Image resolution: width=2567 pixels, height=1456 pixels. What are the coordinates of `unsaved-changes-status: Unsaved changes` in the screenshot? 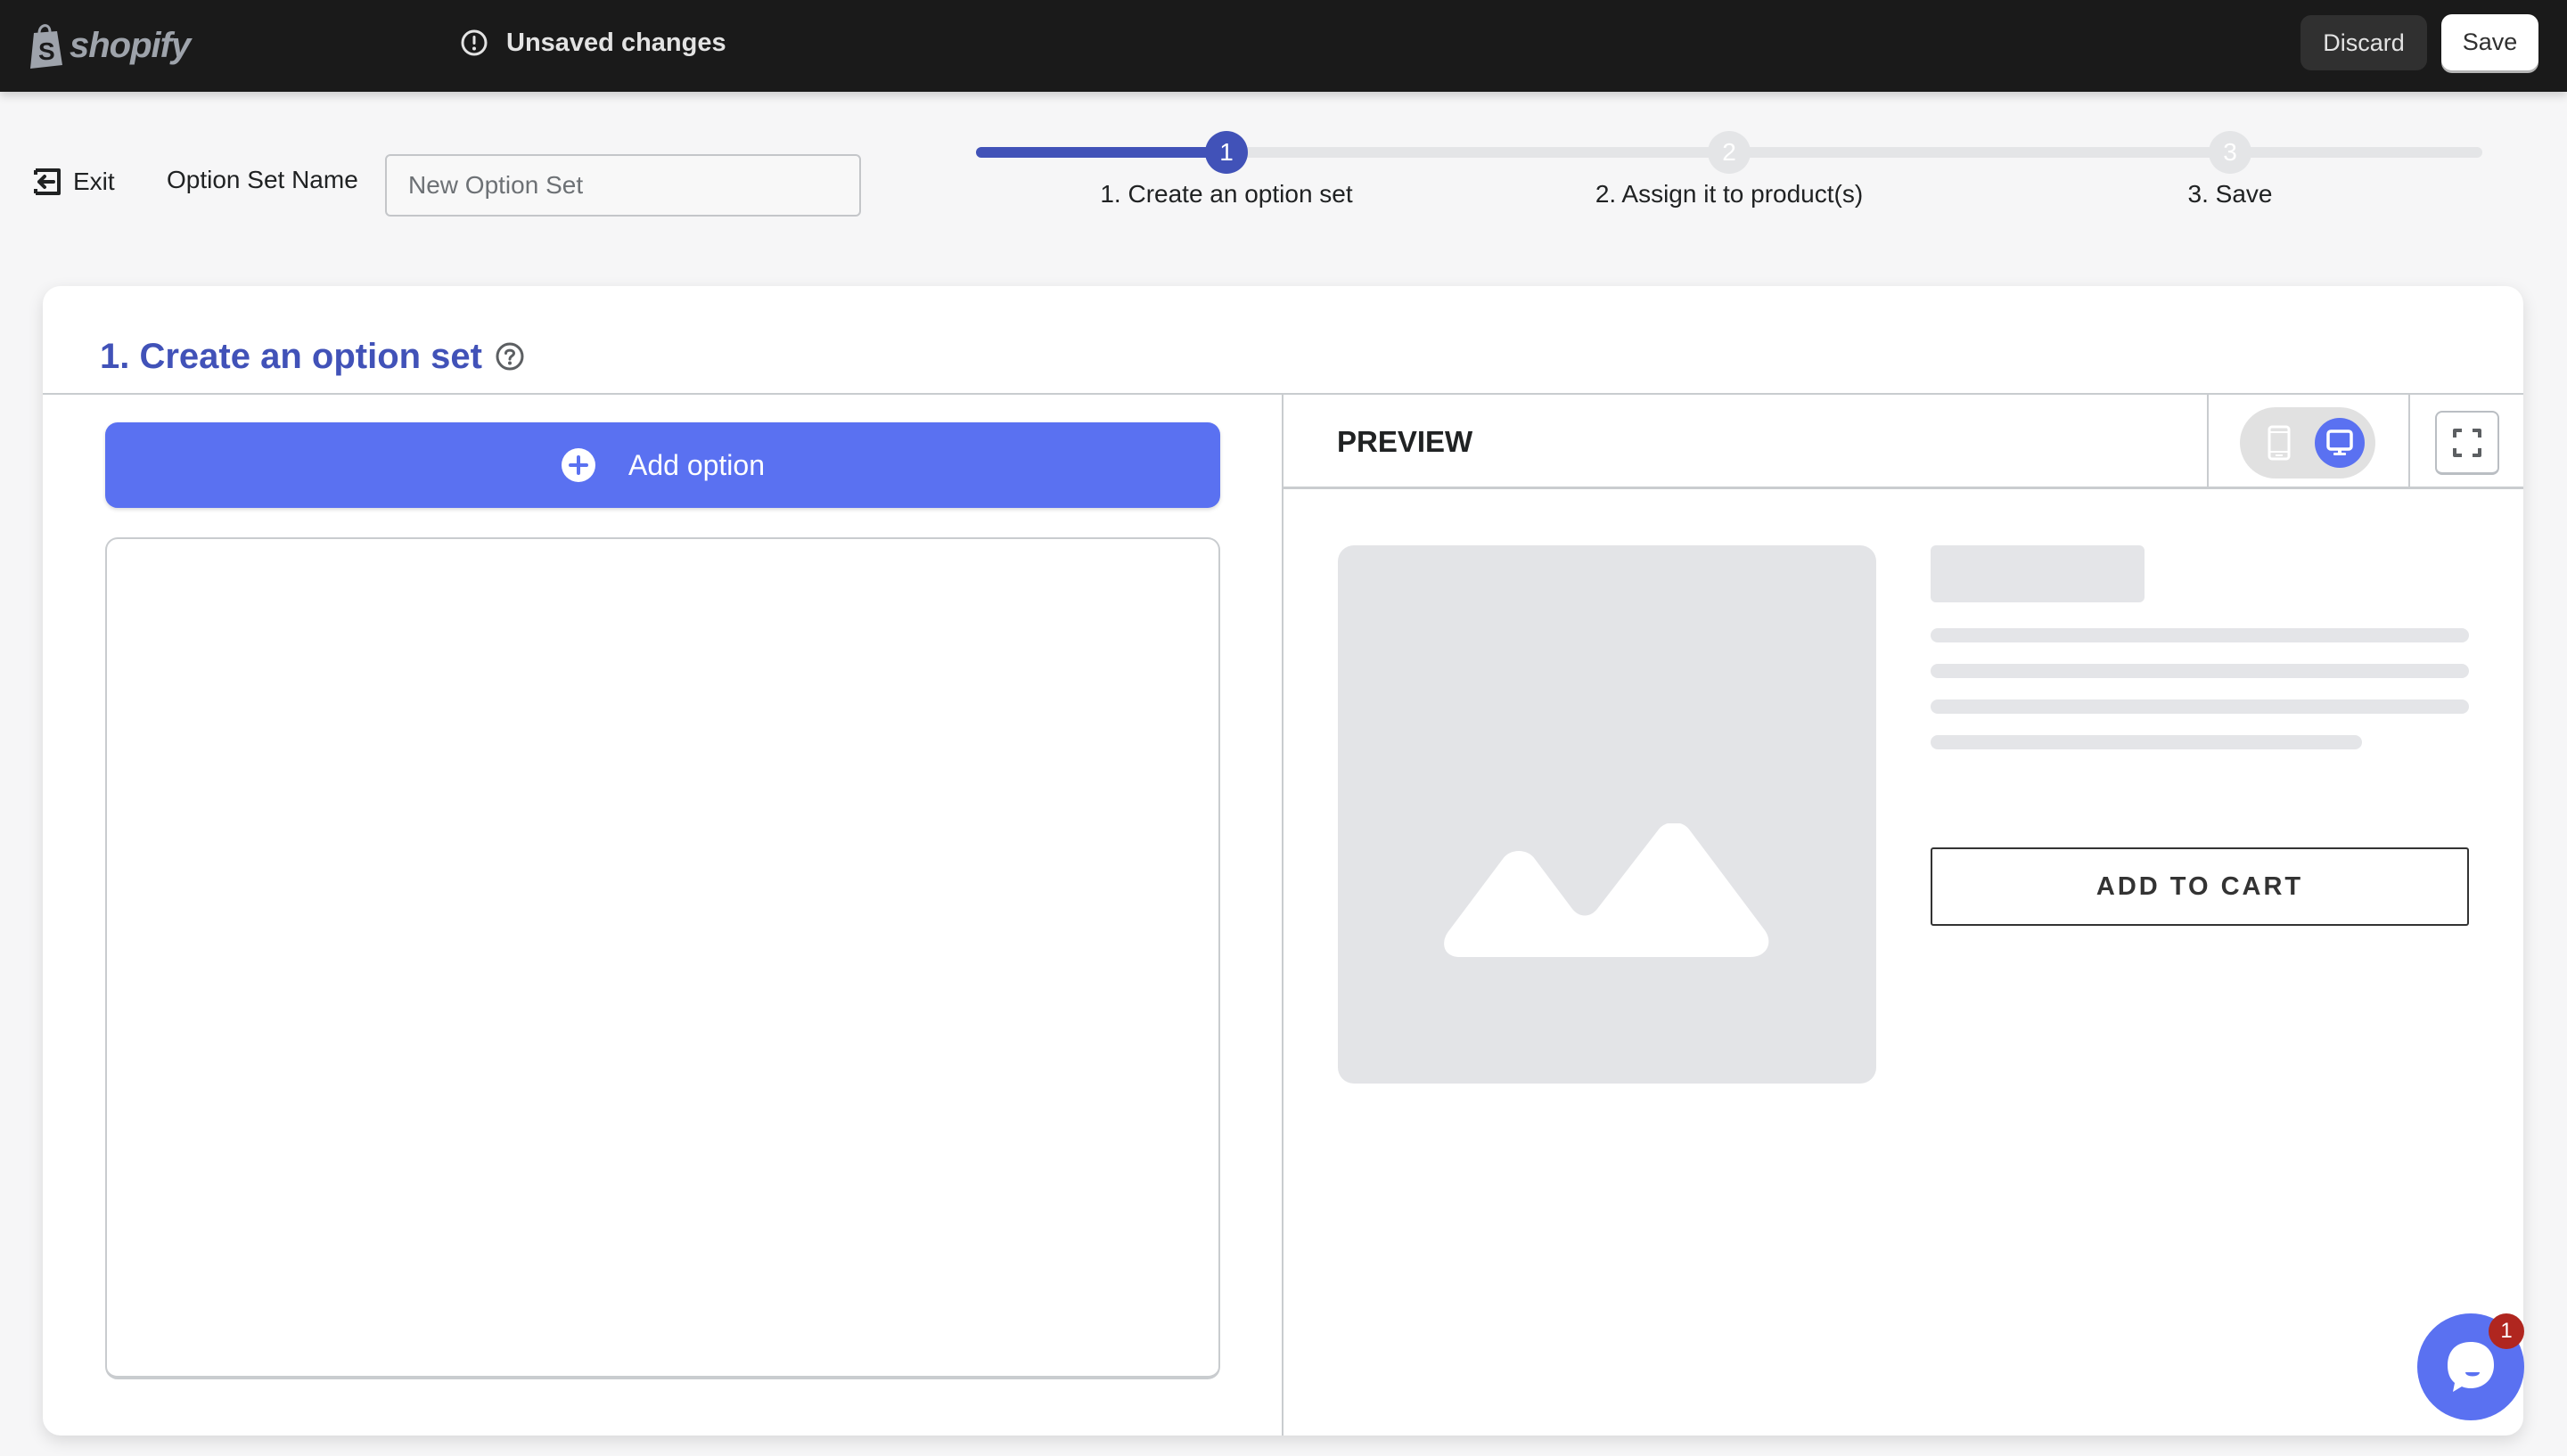 It's located at (593, 43).